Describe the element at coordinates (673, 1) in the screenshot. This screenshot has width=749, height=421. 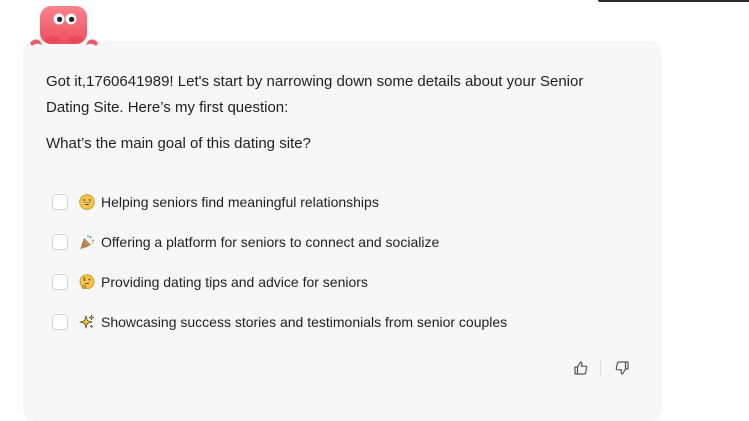
I see `window-top-edge` at that location.